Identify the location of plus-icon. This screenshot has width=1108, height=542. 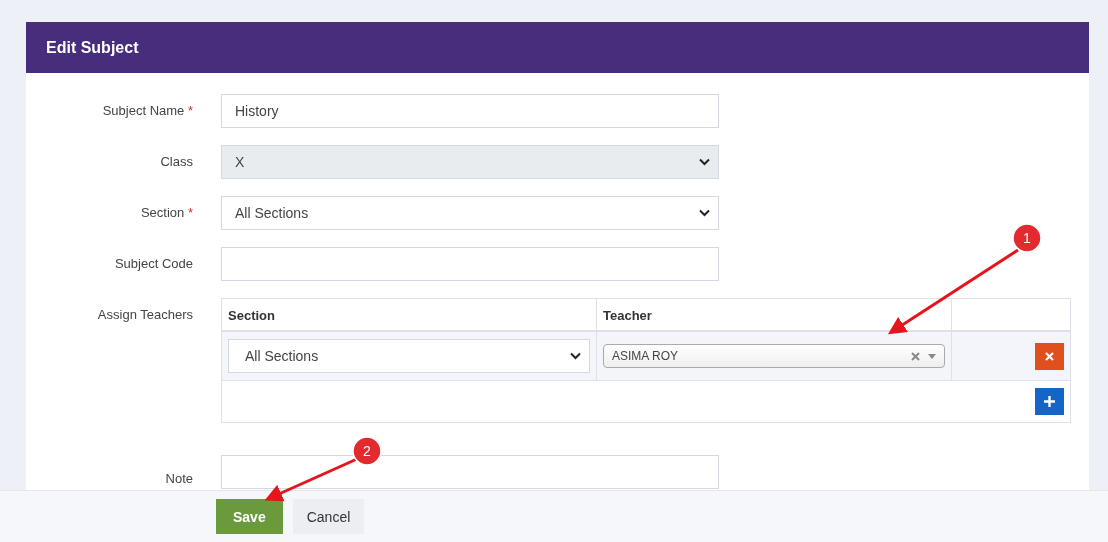
(1049, 401).